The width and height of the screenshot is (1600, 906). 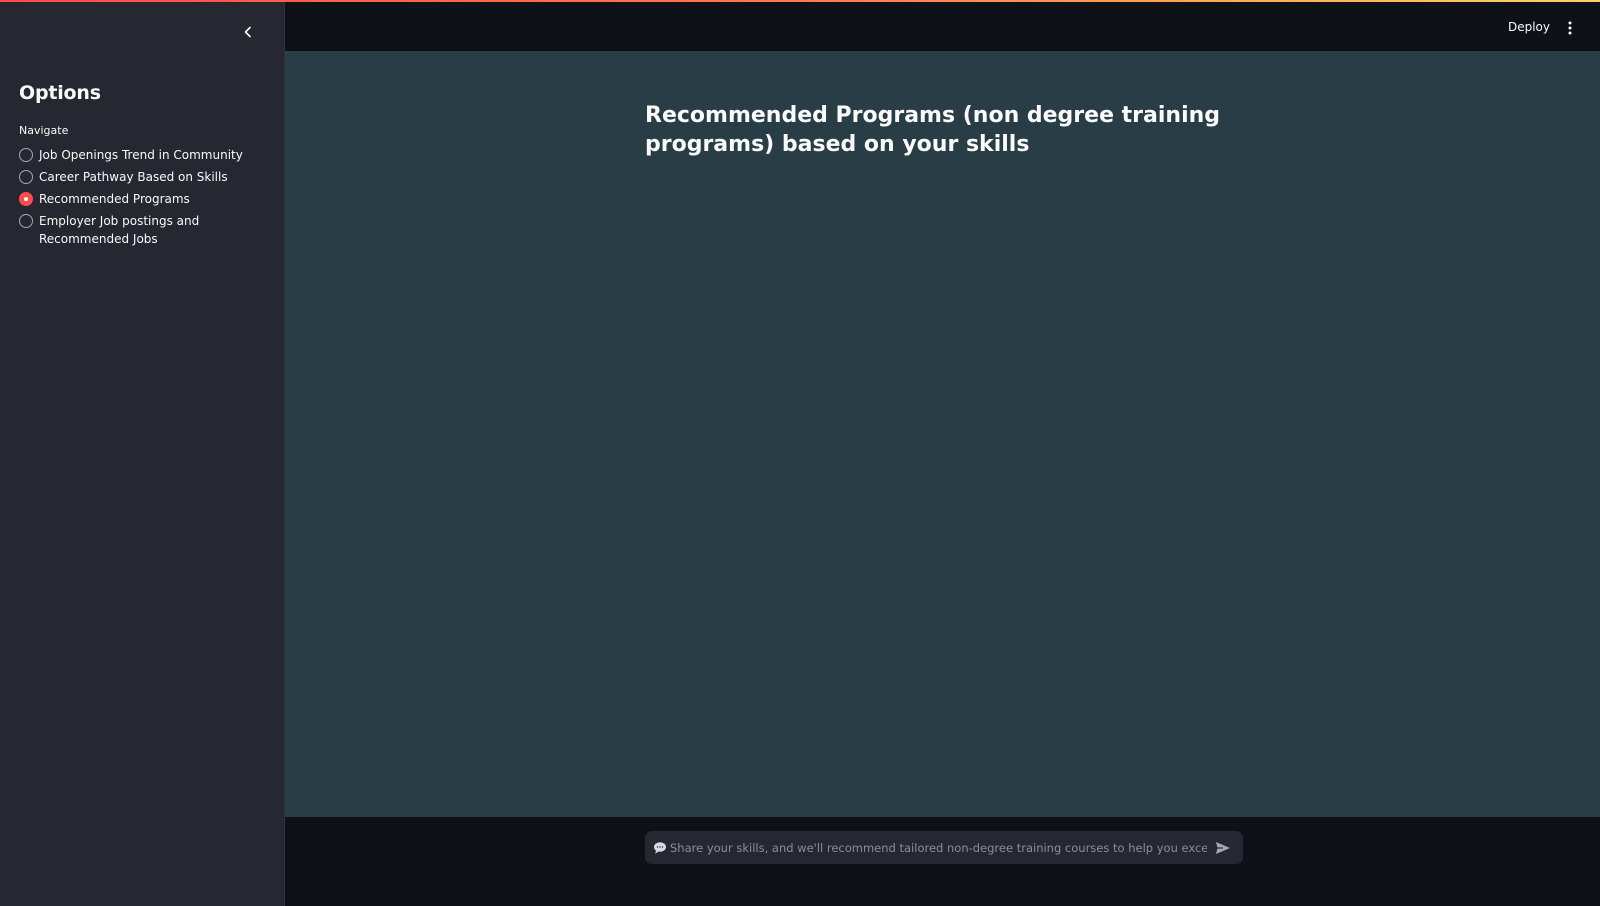 What do you see at coordinates (942, 26) in the screenshot?
I see `app-header: Deploy` at bounding box center [942, 26].